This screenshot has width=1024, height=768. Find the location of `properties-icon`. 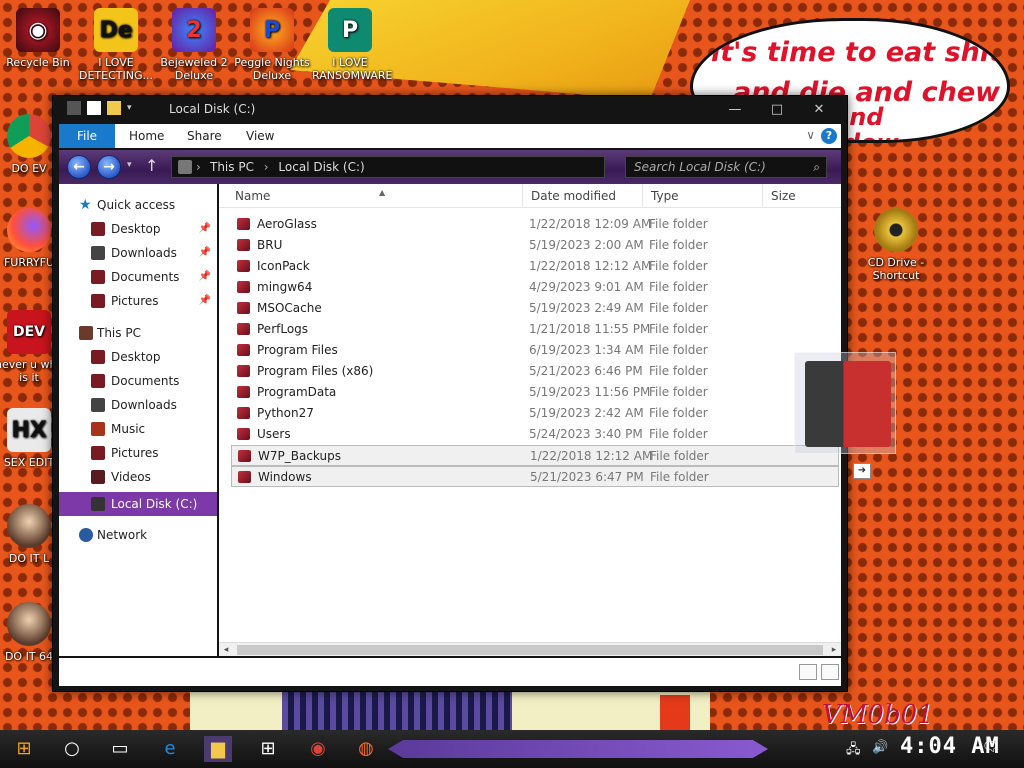

properties-icon is located at coordinates (94, 108).